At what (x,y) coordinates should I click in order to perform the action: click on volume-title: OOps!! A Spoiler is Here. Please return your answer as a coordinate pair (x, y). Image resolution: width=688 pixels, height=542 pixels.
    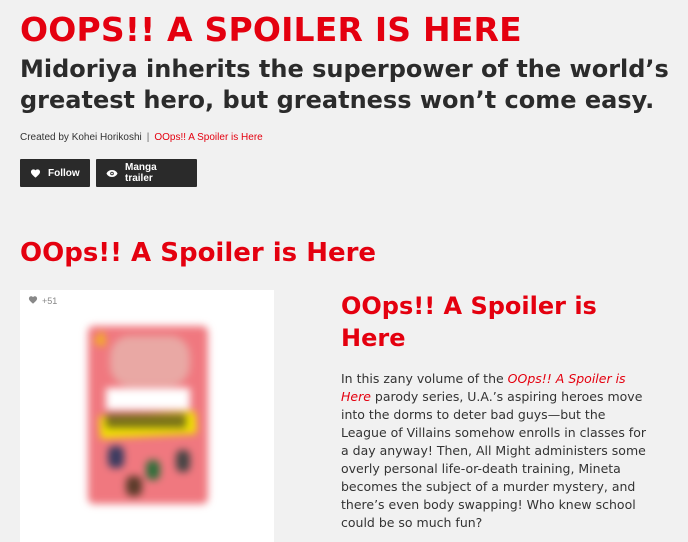
    Looking at the image, I should click on (469, 322).